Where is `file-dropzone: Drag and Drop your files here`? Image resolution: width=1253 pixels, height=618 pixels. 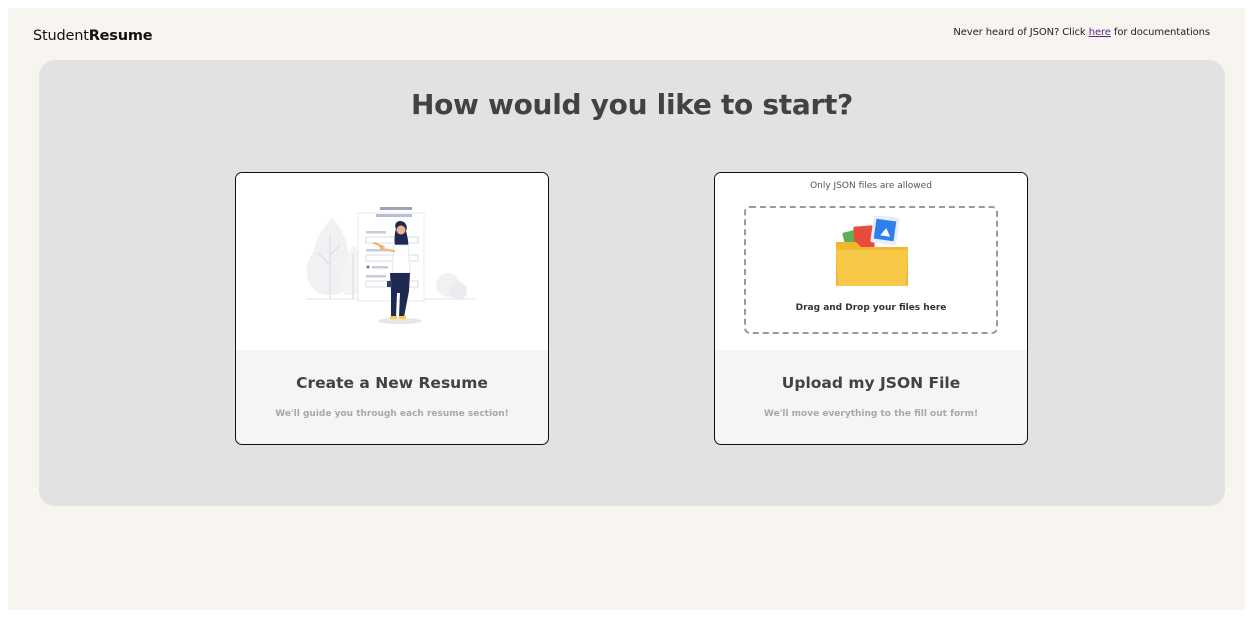
file-dropzone: Drag and Drop your files here is located at coordinates (871, 270).